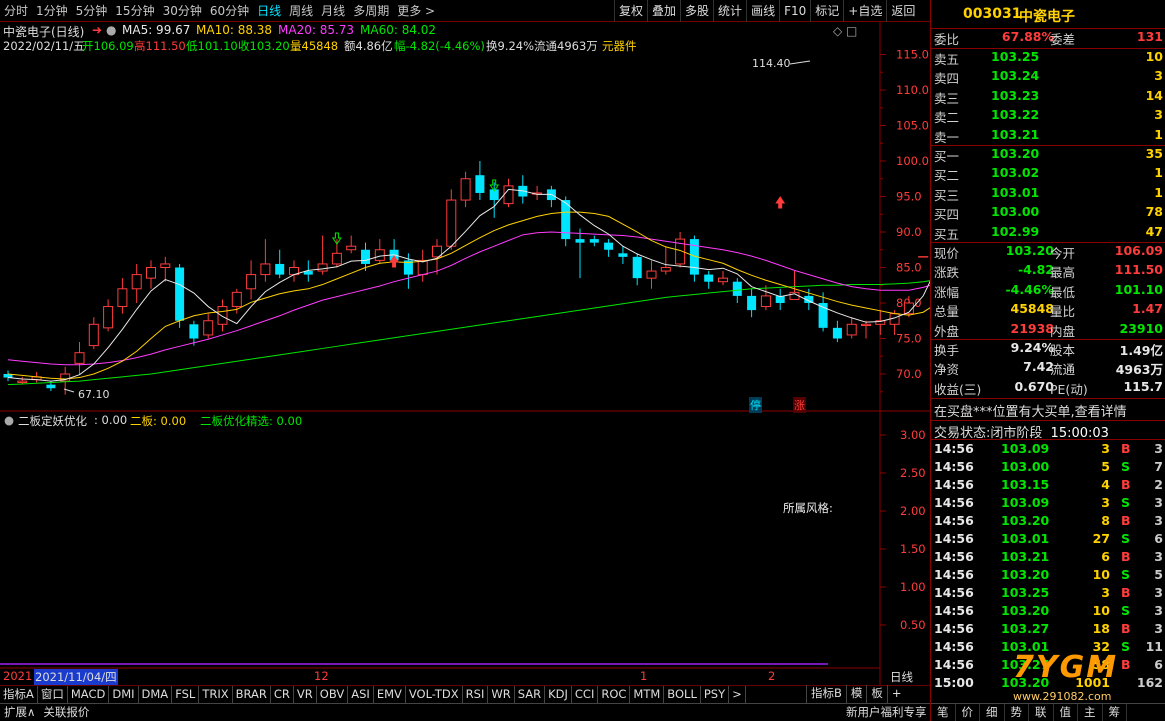 Image resolution: width=1165 pixels, height=721 pixels. Describe the element at coordinates (968, 712) in the screenshot. I see `tick-tab-1: 价` at that location.